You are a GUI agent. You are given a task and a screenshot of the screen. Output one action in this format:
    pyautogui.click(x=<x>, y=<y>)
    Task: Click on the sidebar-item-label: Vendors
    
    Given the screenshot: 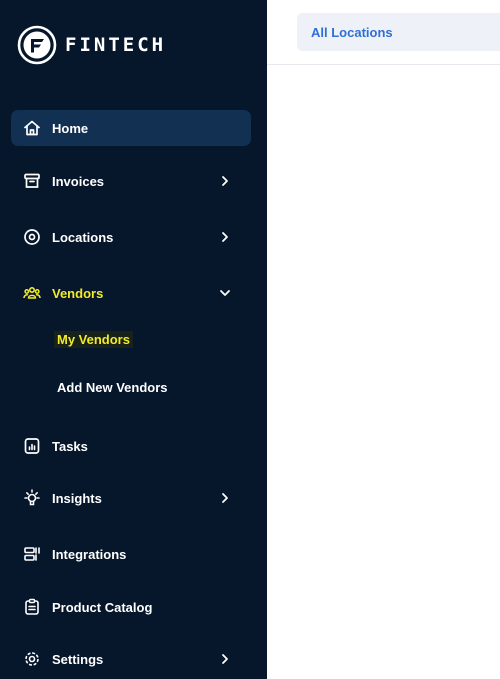 What is the action you would take?
    pyautogui.click(x=78, y=293)
    